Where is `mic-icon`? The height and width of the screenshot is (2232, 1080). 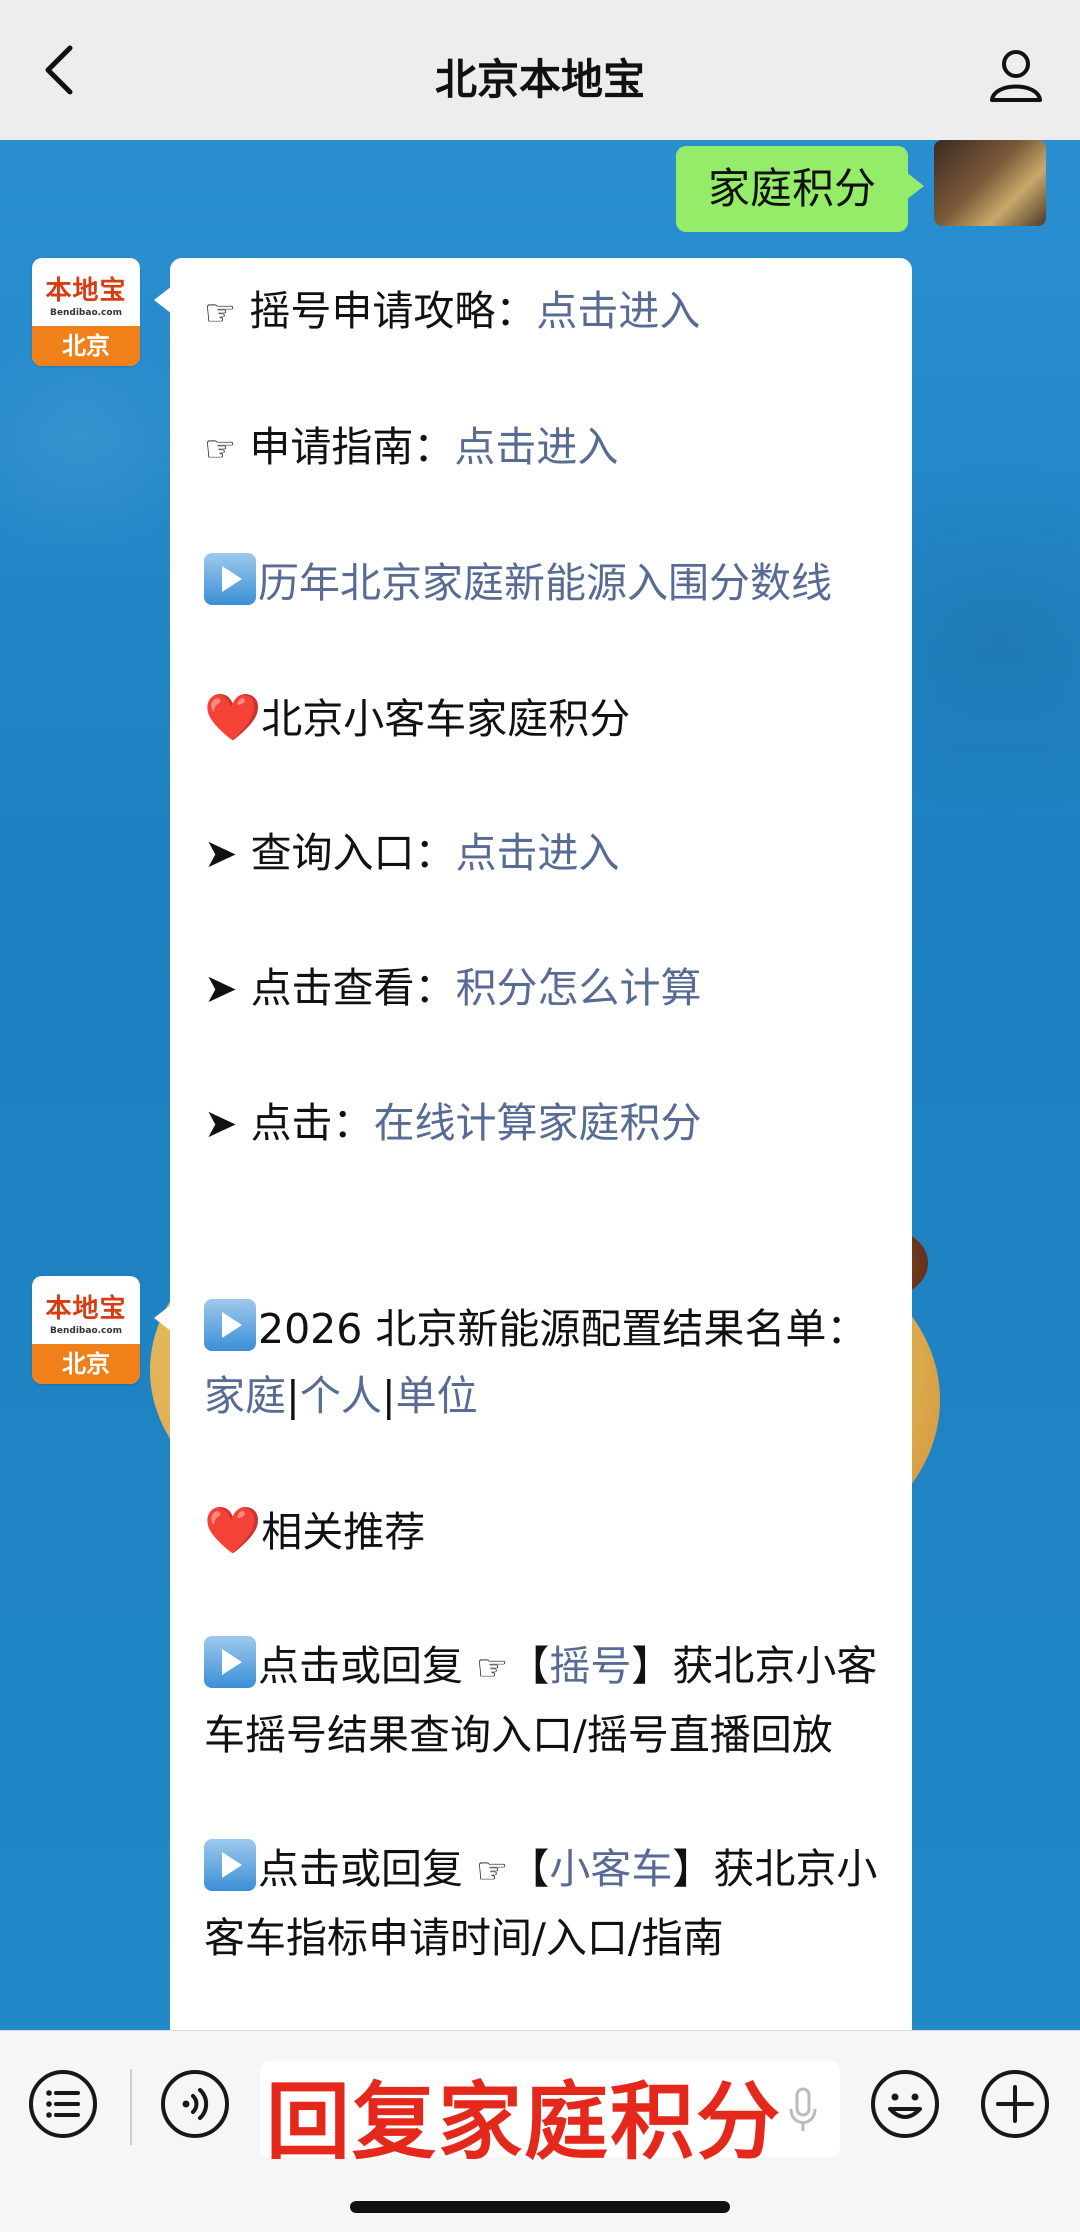 mic-icon is located at coordinates (803, 2110).